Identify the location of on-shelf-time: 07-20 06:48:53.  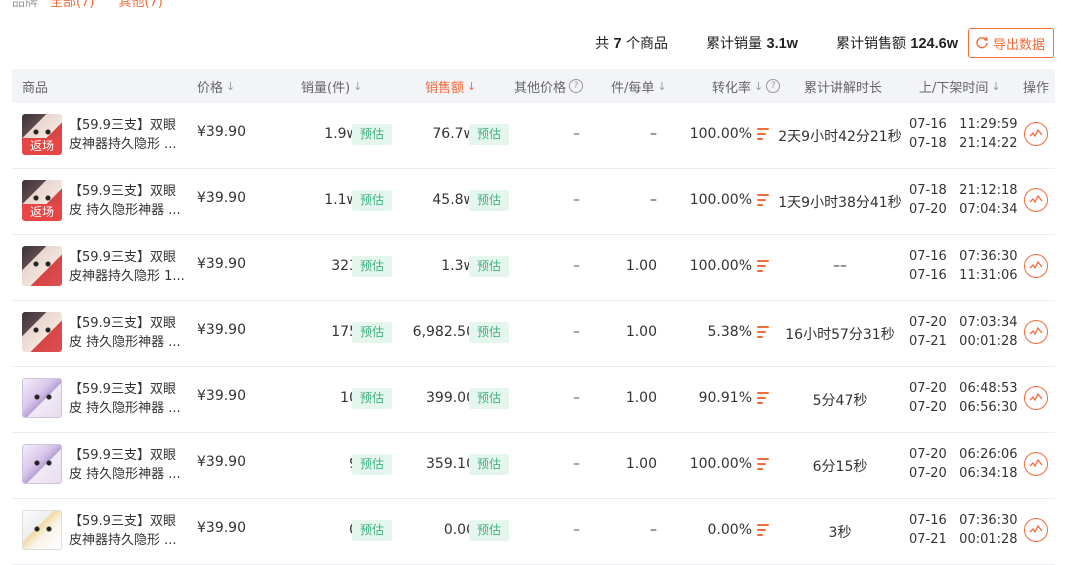
(963, 388).